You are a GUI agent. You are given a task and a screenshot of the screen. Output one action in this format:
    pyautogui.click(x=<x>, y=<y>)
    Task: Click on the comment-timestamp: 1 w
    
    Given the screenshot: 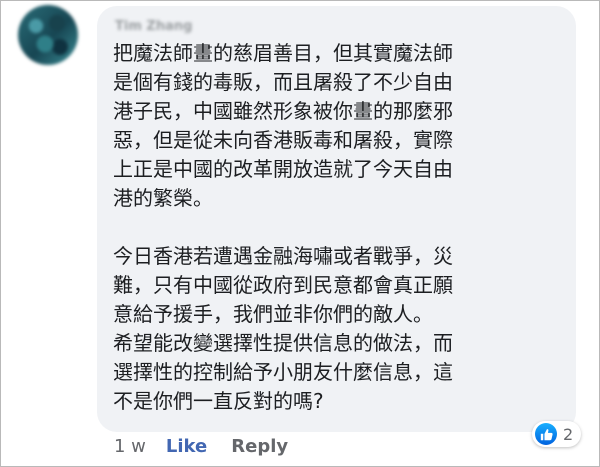 What is the action you would take?
    pyautogui.click(x=130, y=446)
    